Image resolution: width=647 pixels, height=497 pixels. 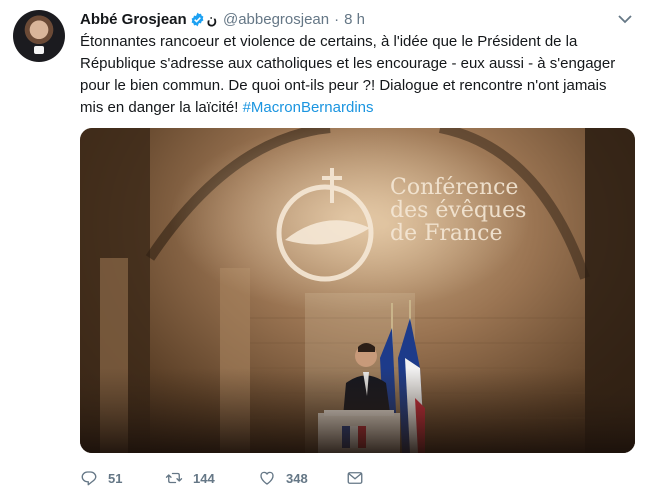 I want to click on projected-caption: Conférence des évêques de France, so click(x=458, y=210).